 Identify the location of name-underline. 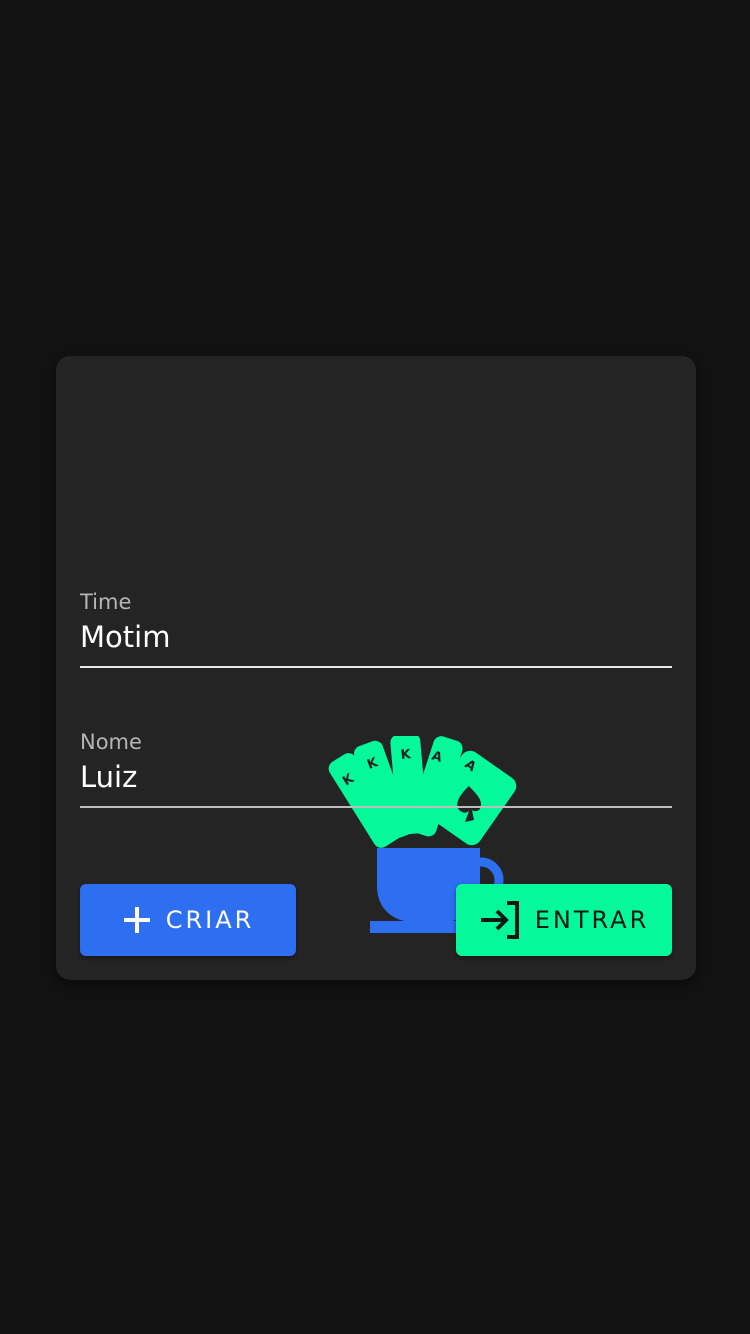
(376, 807).